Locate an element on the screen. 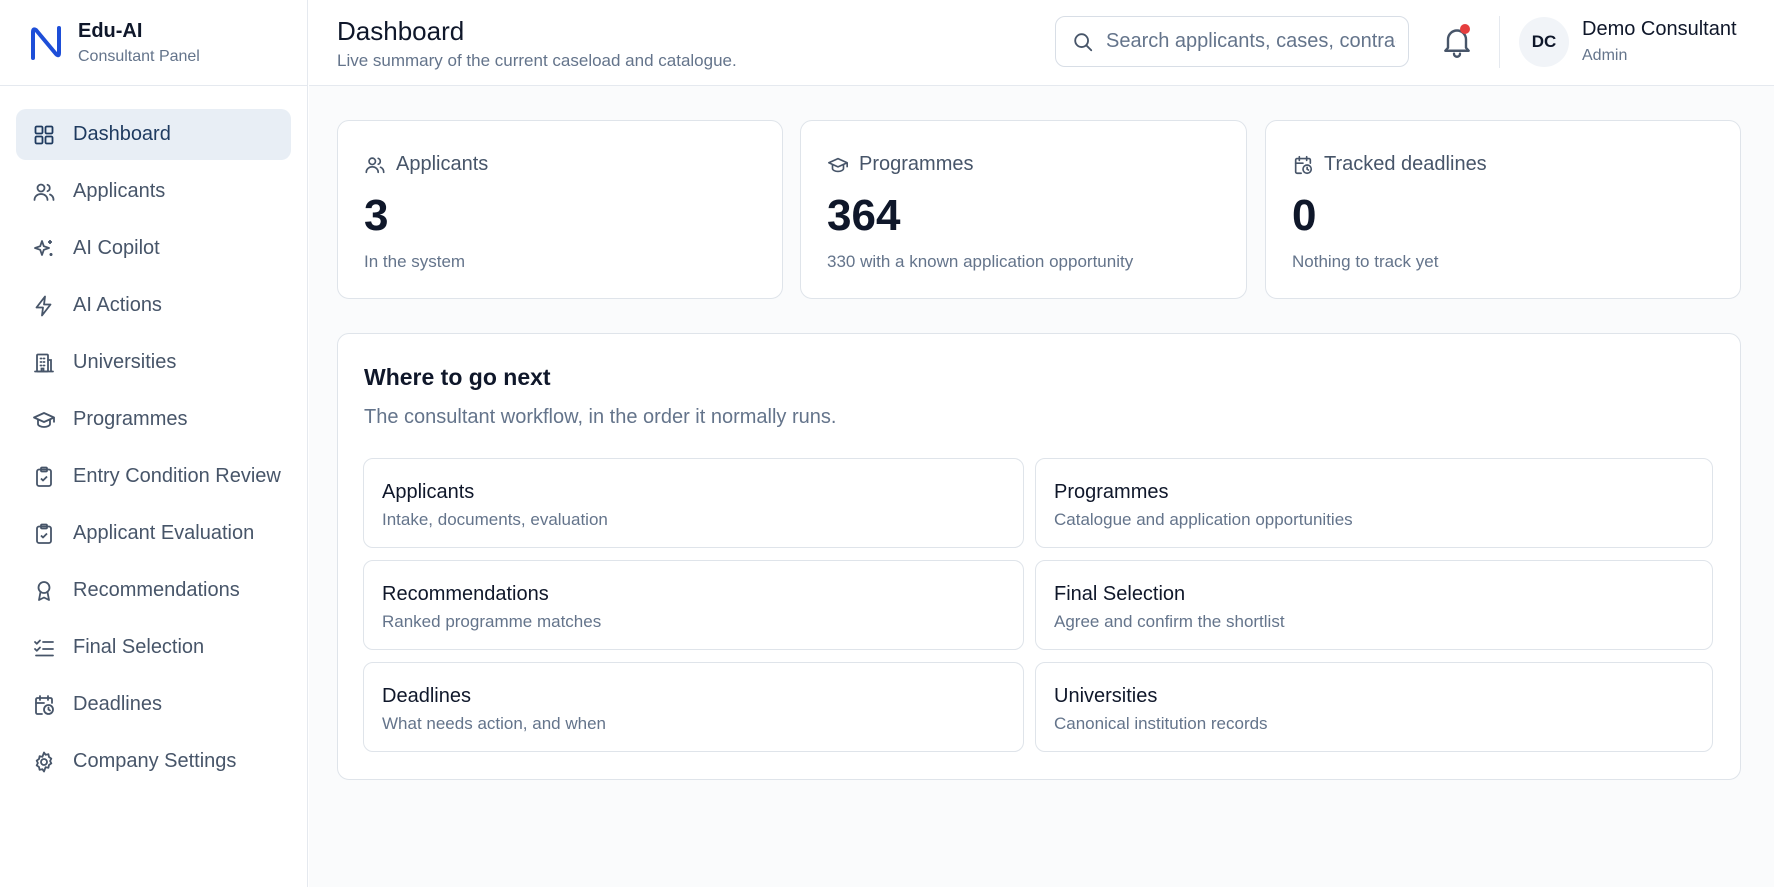 Image resolution: width=1774 pixels, height=887 pixels. sidebar-item-ai-actions: AI Actions is located at coordinates (153, 305).